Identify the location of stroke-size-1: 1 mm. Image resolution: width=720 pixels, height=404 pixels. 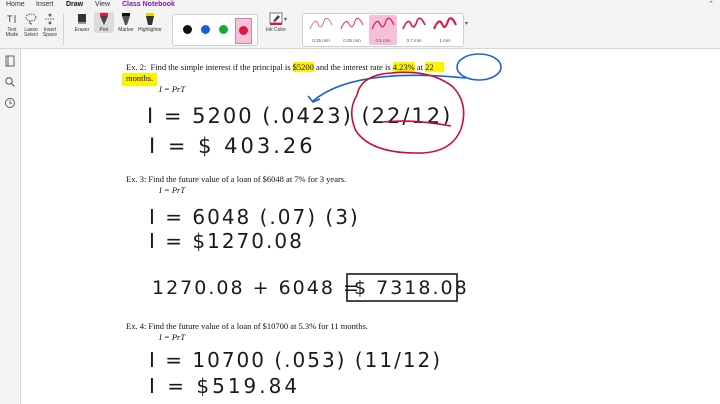
(445, 30).